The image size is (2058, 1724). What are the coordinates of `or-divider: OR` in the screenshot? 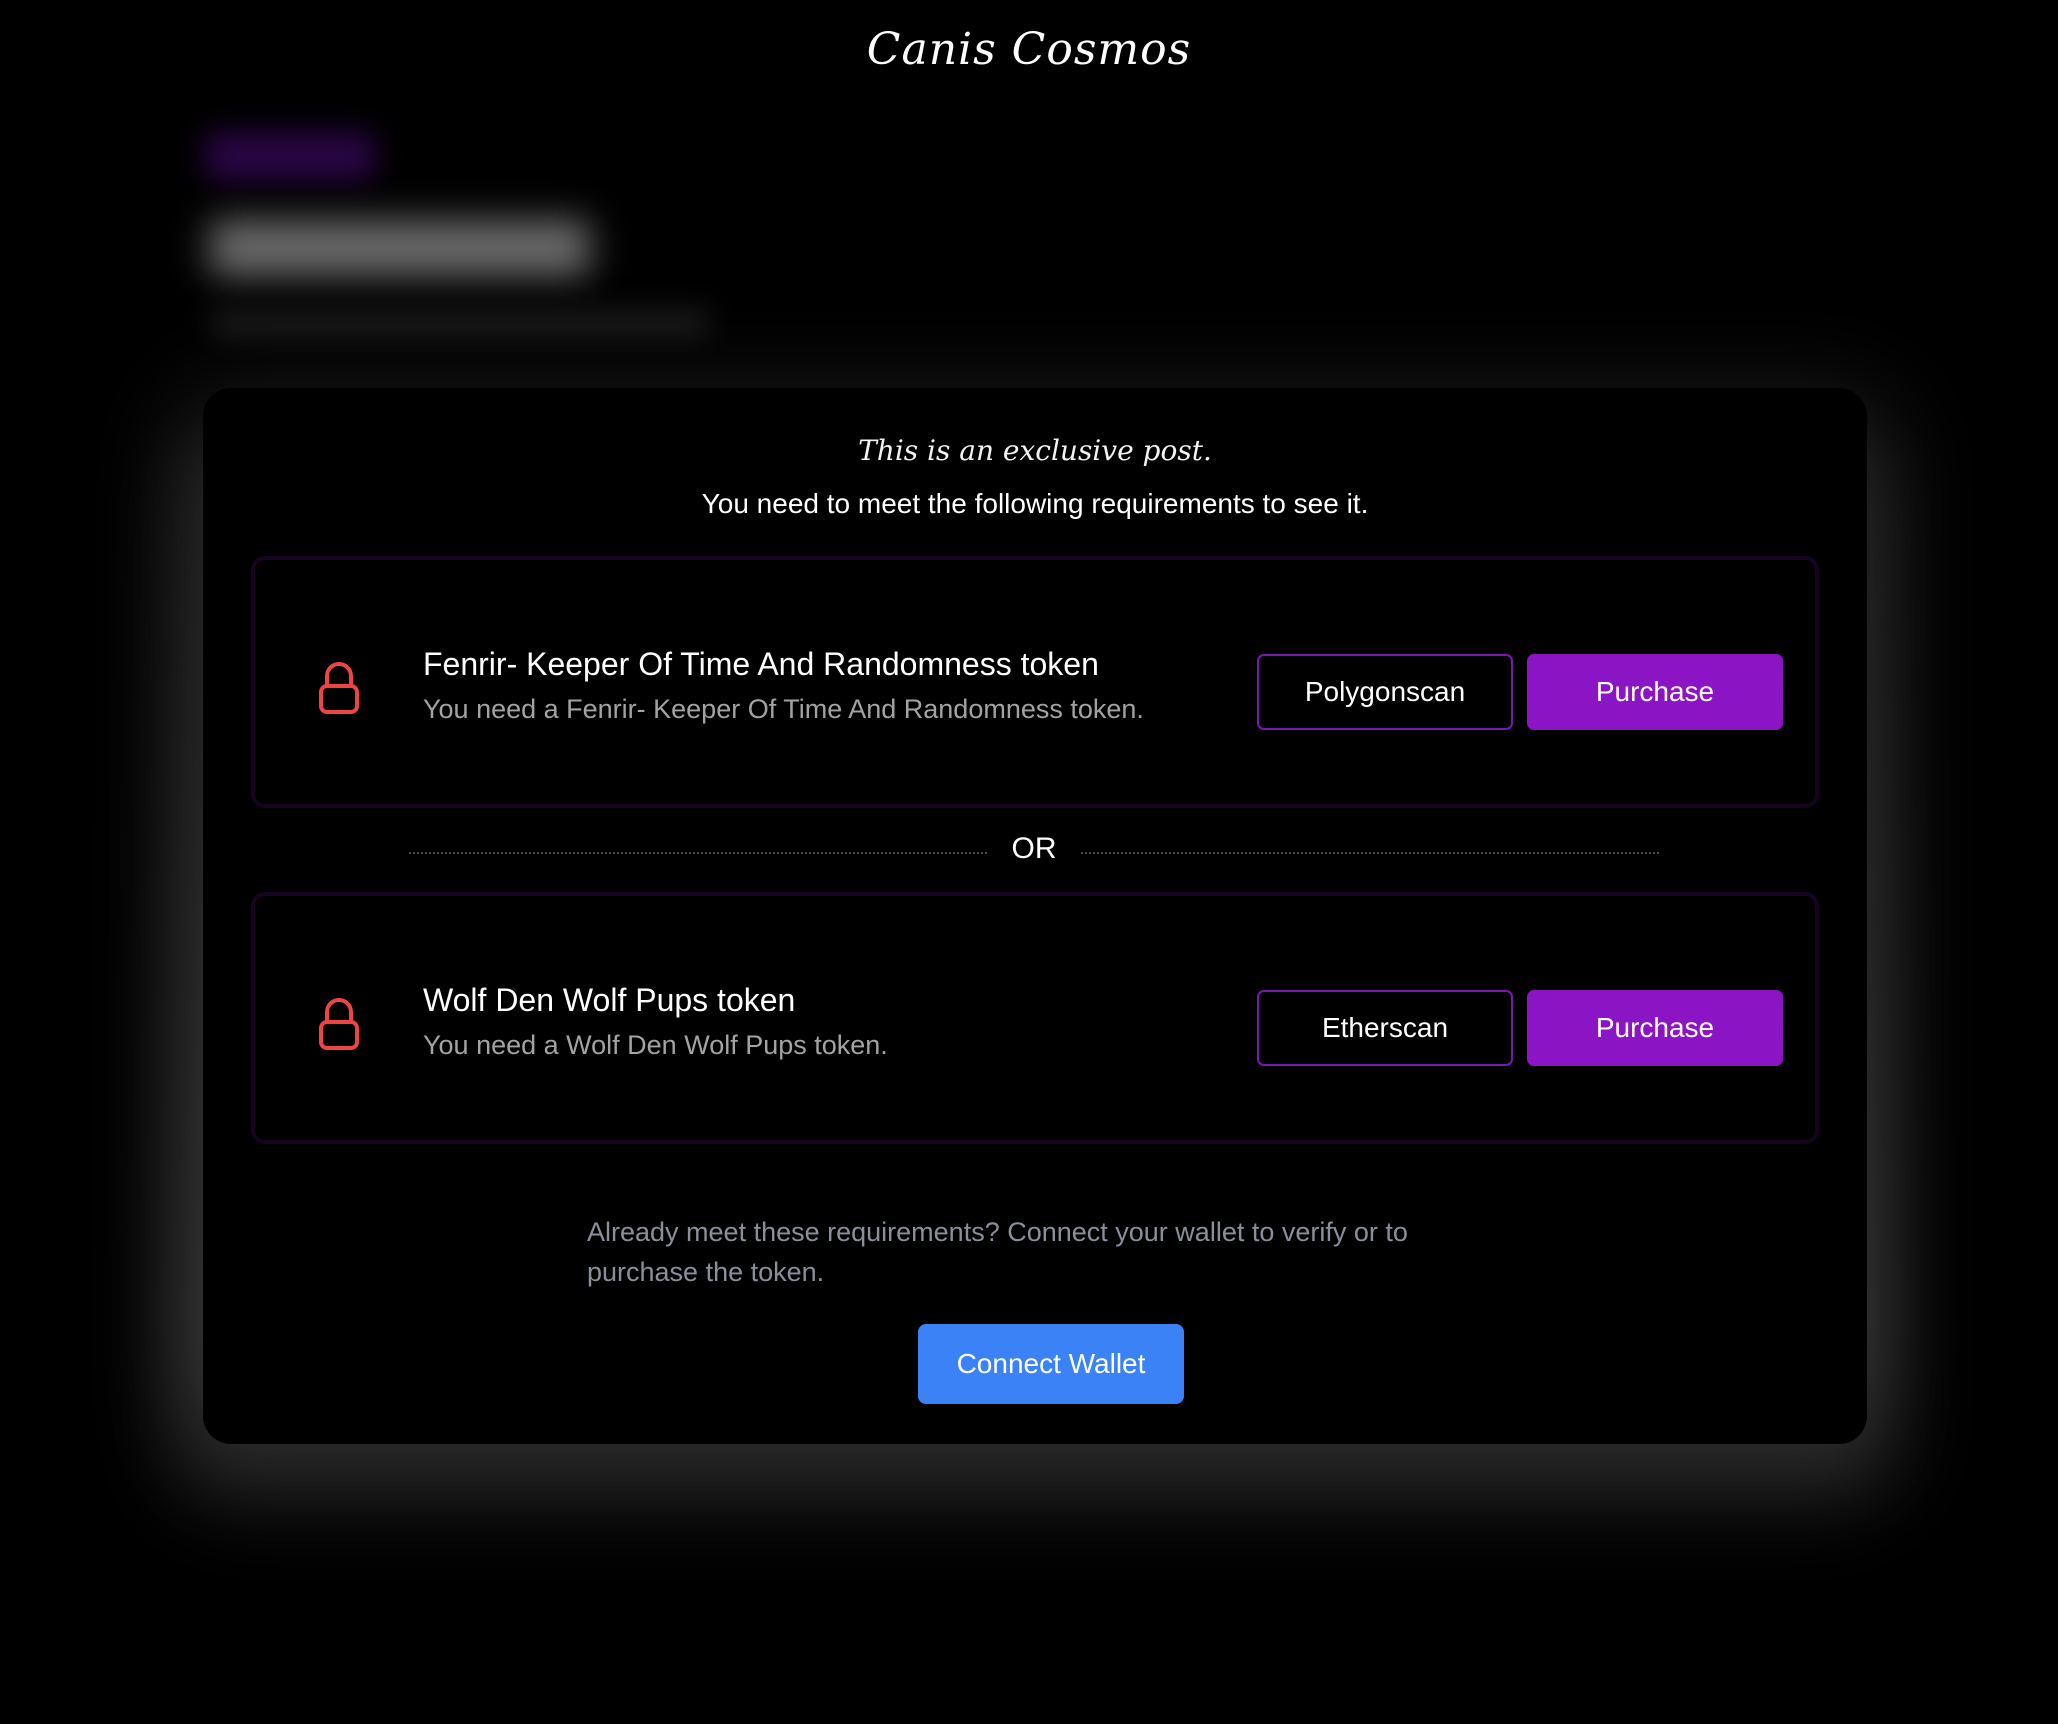 It's located at (1034, 852).